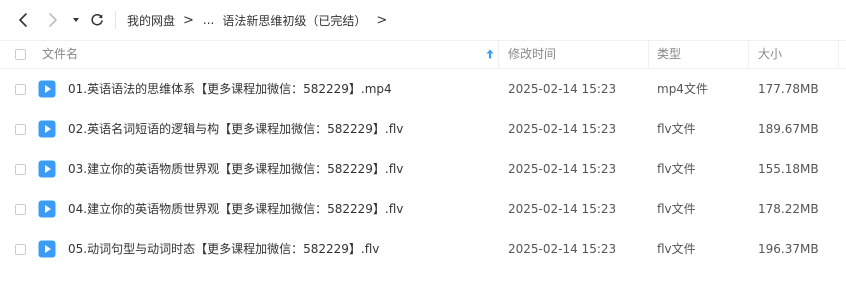  I want to click on caret-down-icon, so click(76, 20).